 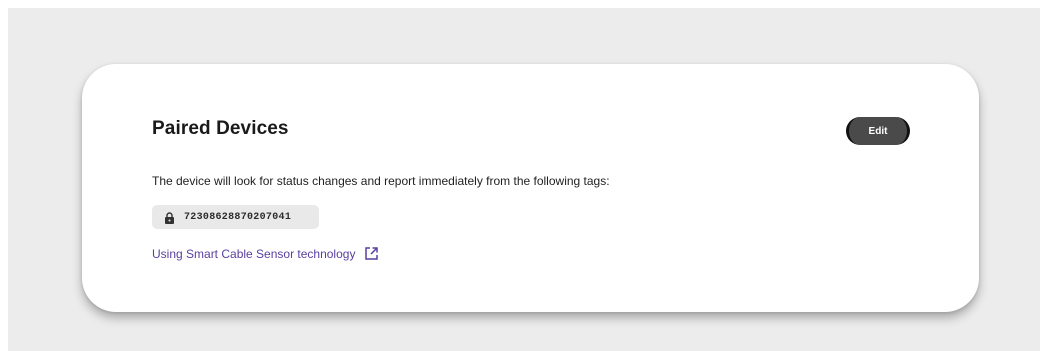 What do you see at coordinates (878, 131) in the screenshot?
I see `edit-button: Edit` at bounding box center [878, 131].